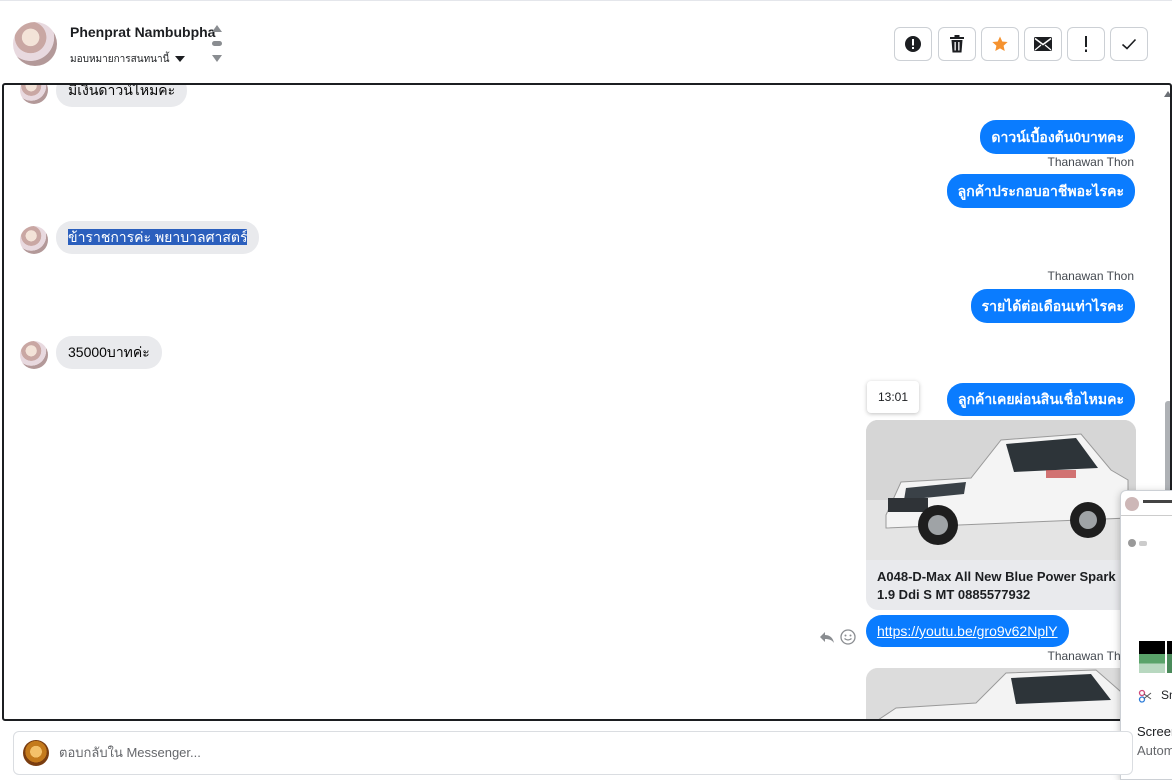  Describe the element at coordinates (1166, 695) in the screenshot. I see `popup-label: Sn` at that location.